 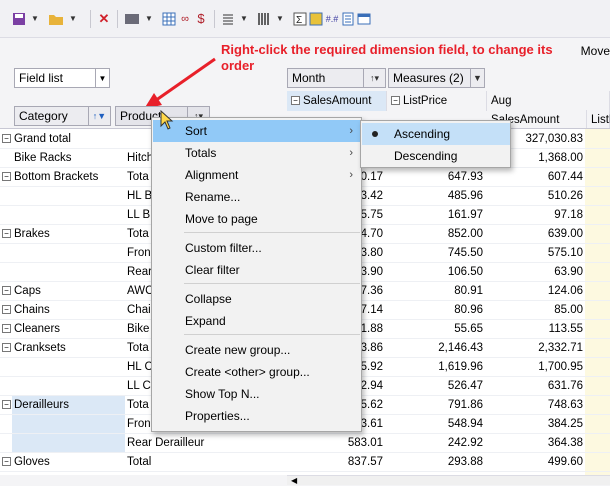 I want to click on menu-item-descending: Descending, so click(x=436, y=156).